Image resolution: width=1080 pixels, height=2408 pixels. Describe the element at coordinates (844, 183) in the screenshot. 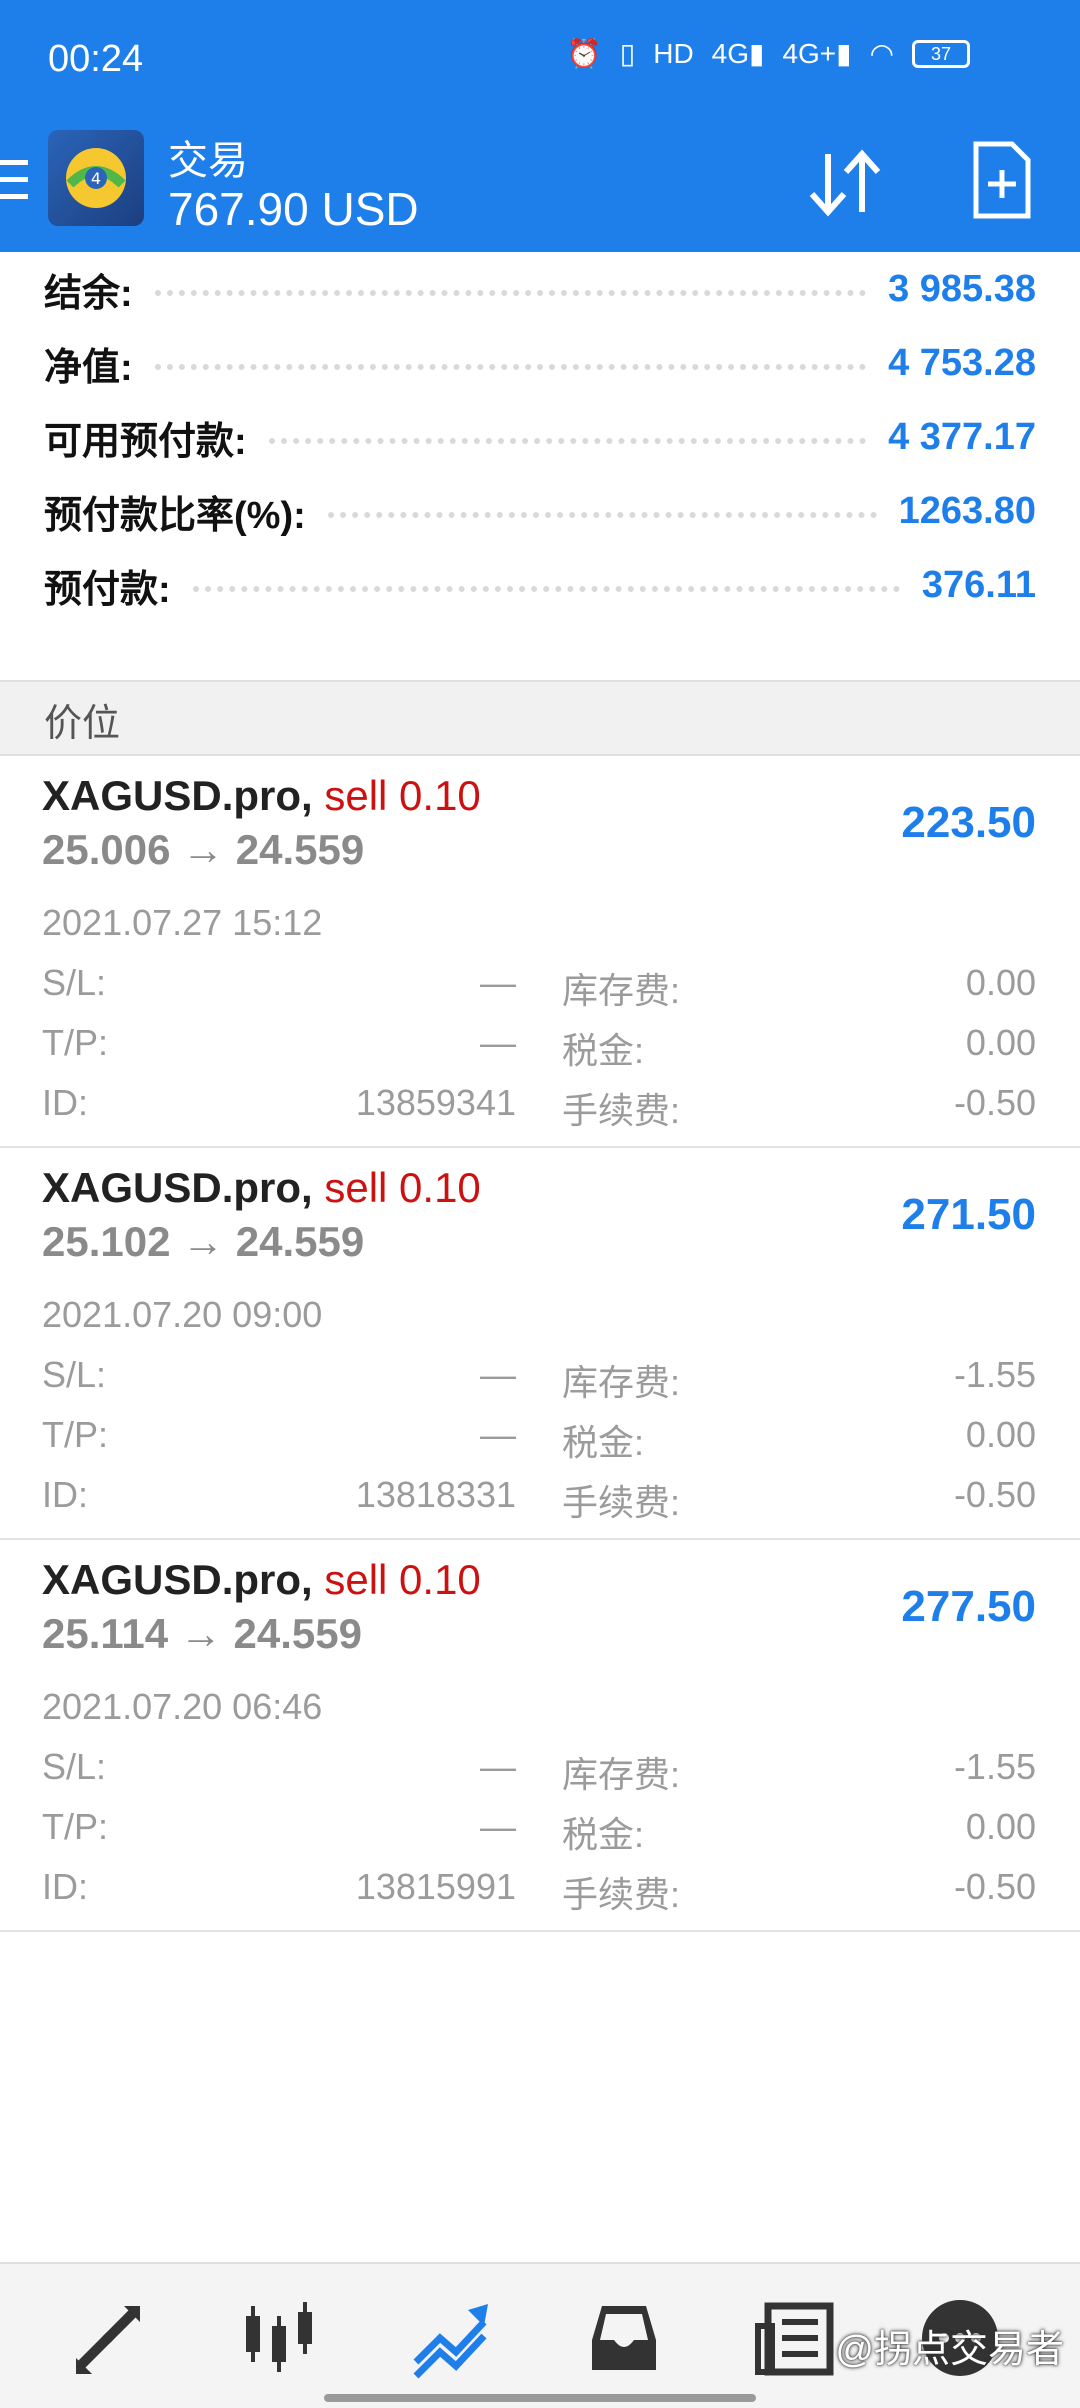

I see `sort-icon` at that location.